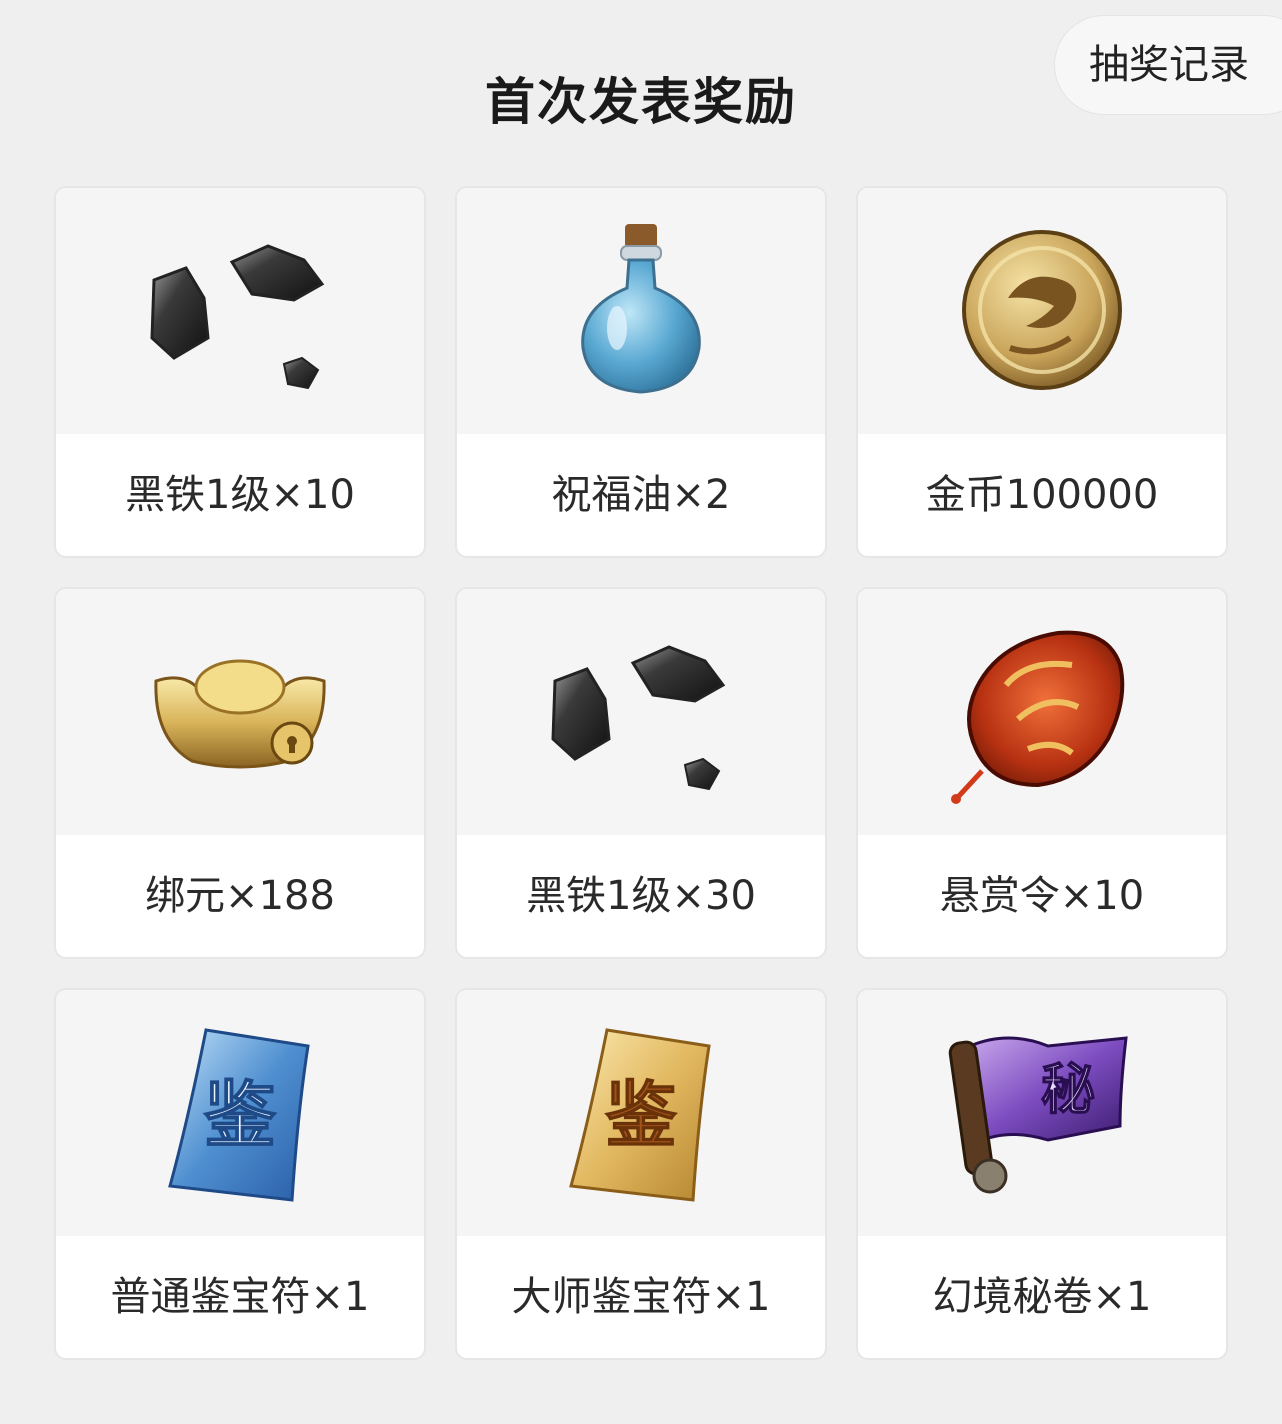  I want to click on gold-appraisal-talisman-icon: 鉴, so click(641, 1113).